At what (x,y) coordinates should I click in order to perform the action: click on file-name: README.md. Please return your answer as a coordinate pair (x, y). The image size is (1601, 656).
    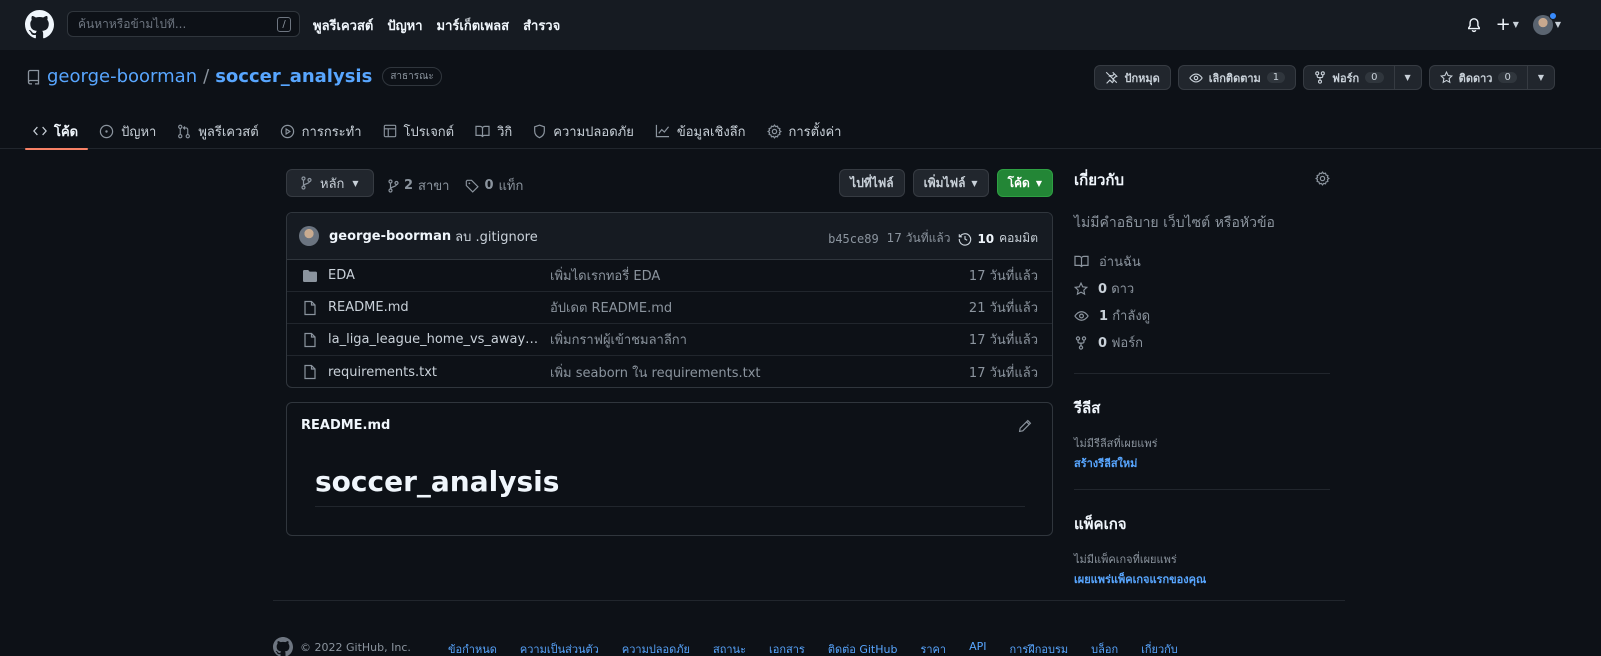
    Looking at the image, I should click on (434, 307).